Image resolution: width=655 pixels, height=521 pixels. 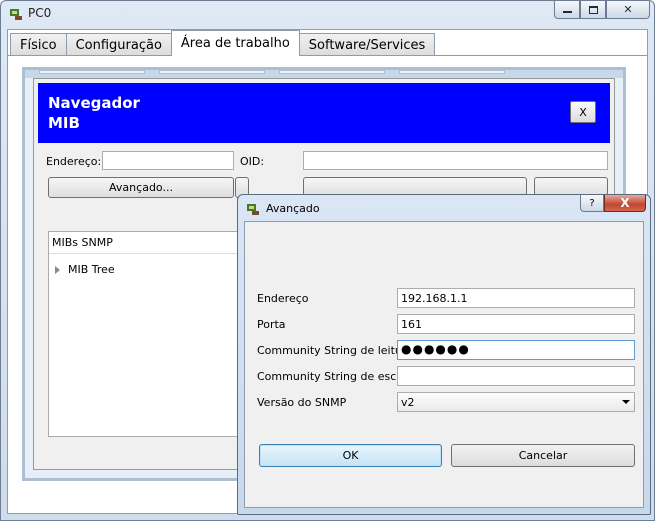 I want to click on dialog-controls: ? X, so click(x=613, y=203).